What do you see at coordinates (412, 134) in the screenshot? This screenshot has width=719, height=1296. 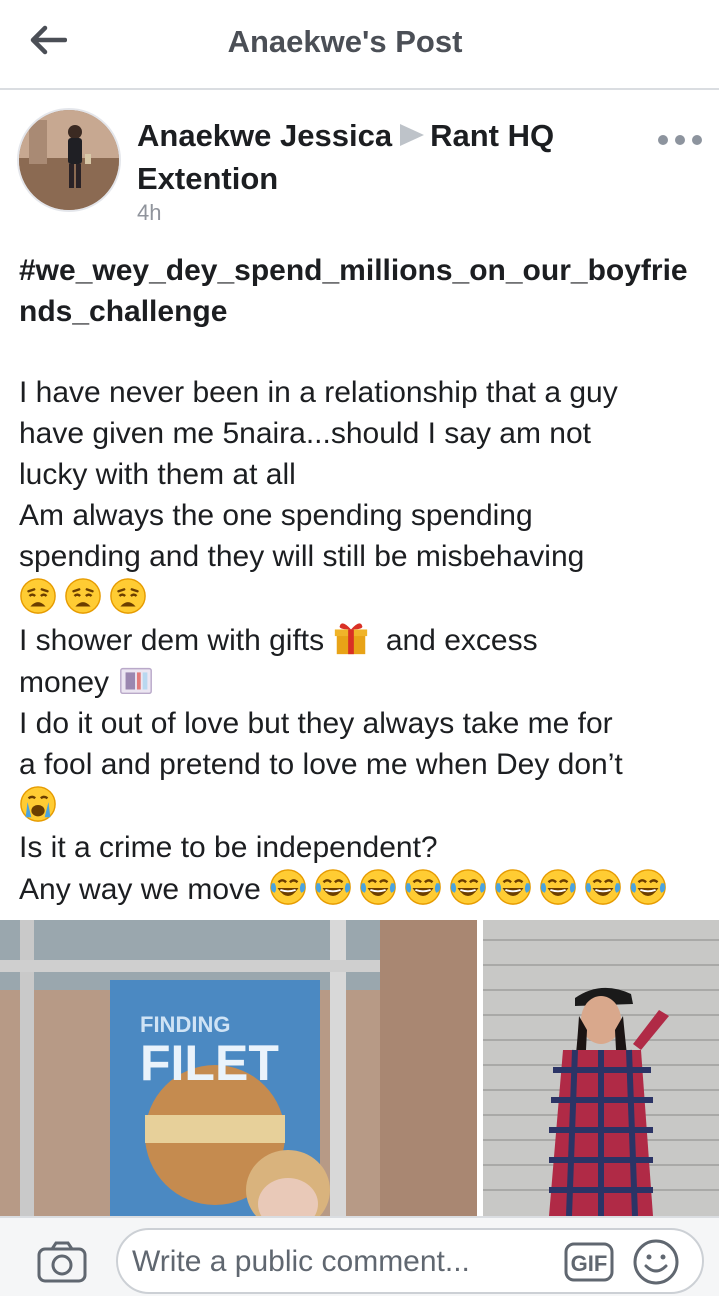 I see `triangle-right-icon` at bounding box center [412, 134].